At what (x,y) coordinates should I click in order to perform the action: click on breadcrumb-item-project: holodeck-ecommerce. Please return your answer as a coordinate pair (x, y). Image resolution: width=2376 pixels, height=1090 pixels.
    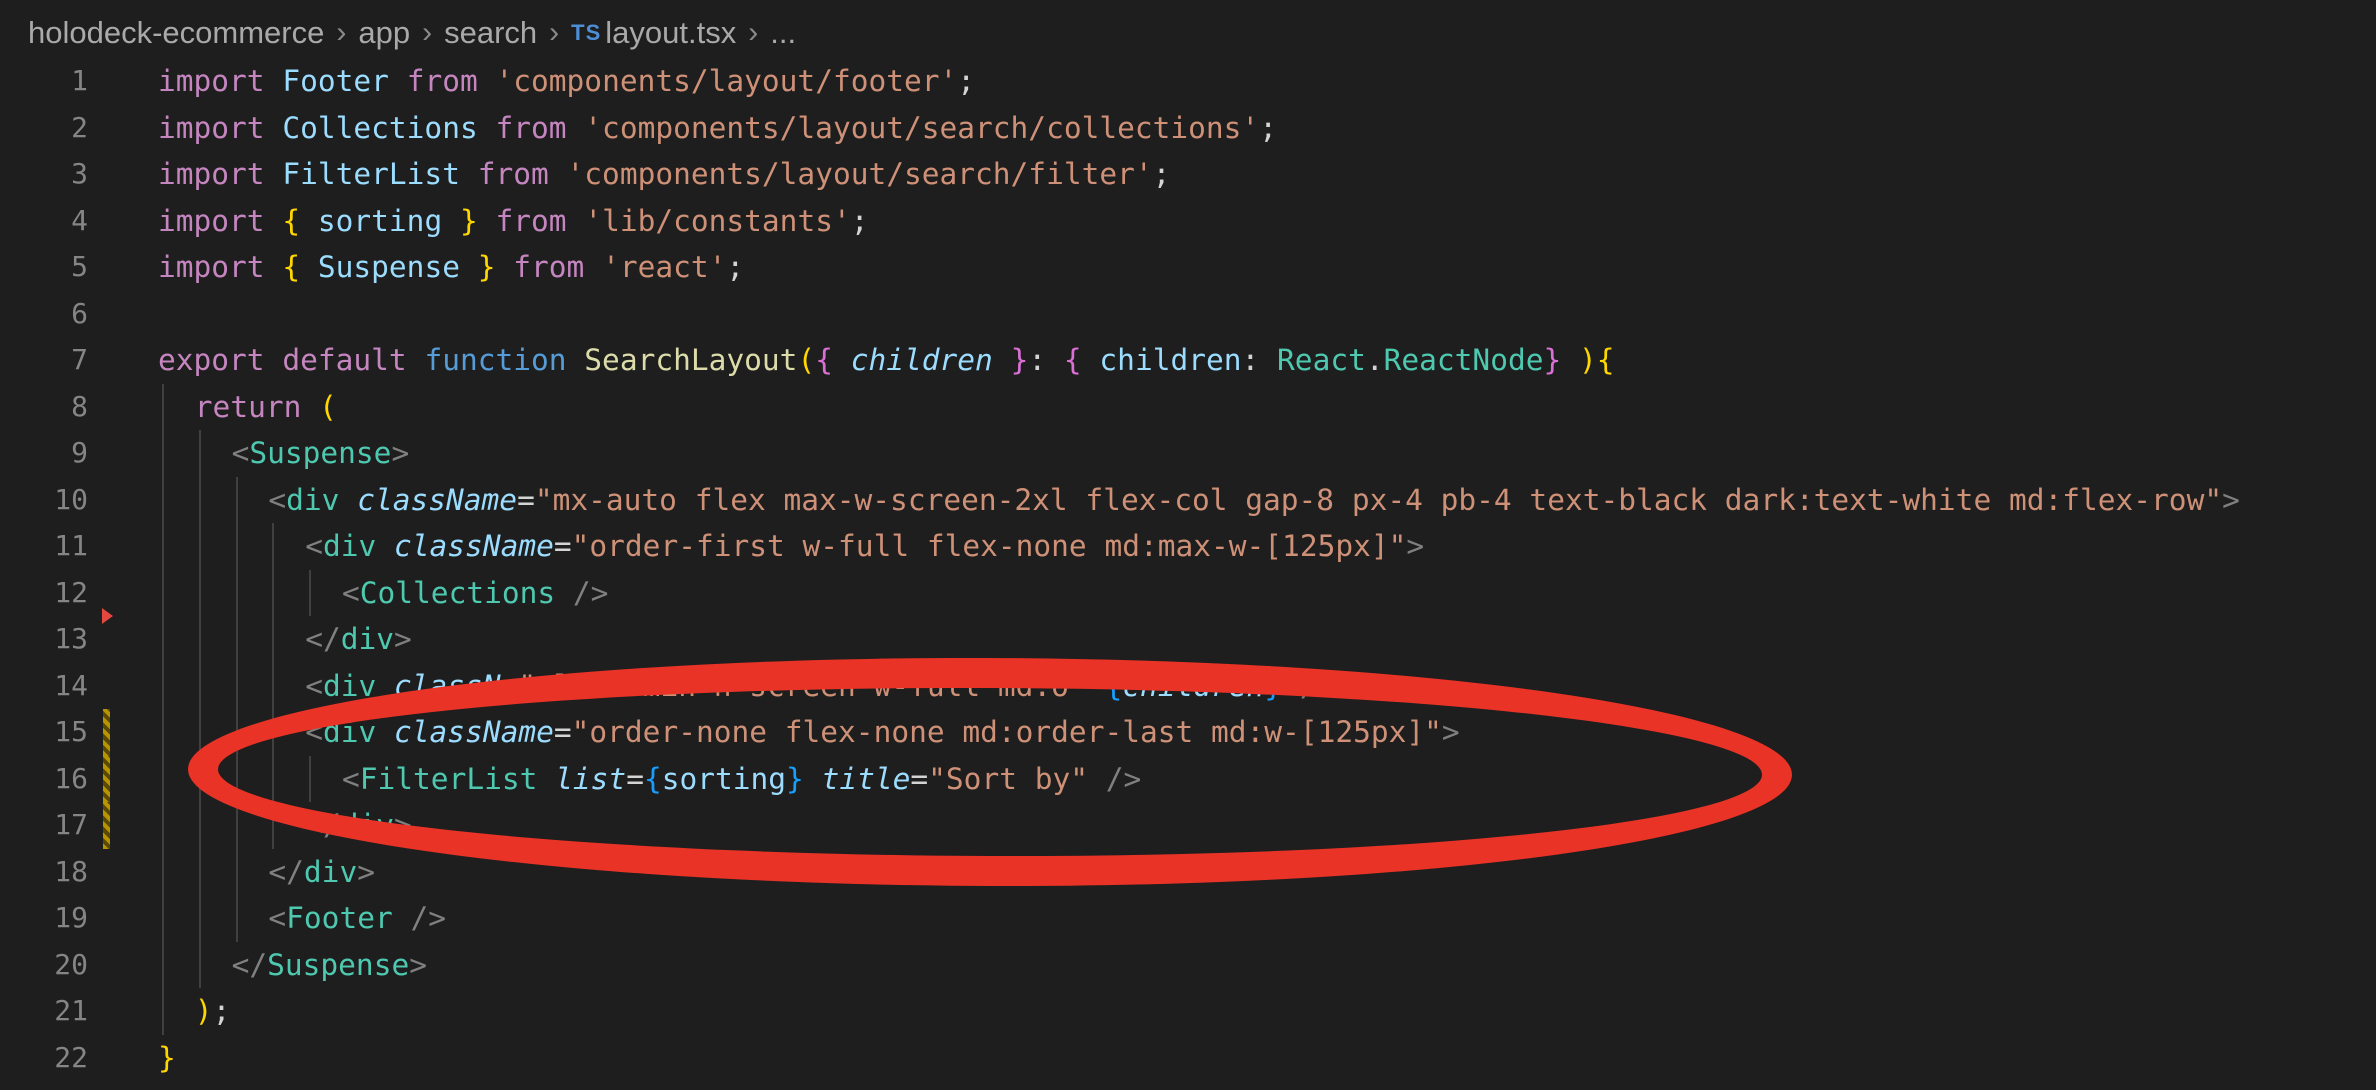
    Looking at the image, I should click on (176, 33).